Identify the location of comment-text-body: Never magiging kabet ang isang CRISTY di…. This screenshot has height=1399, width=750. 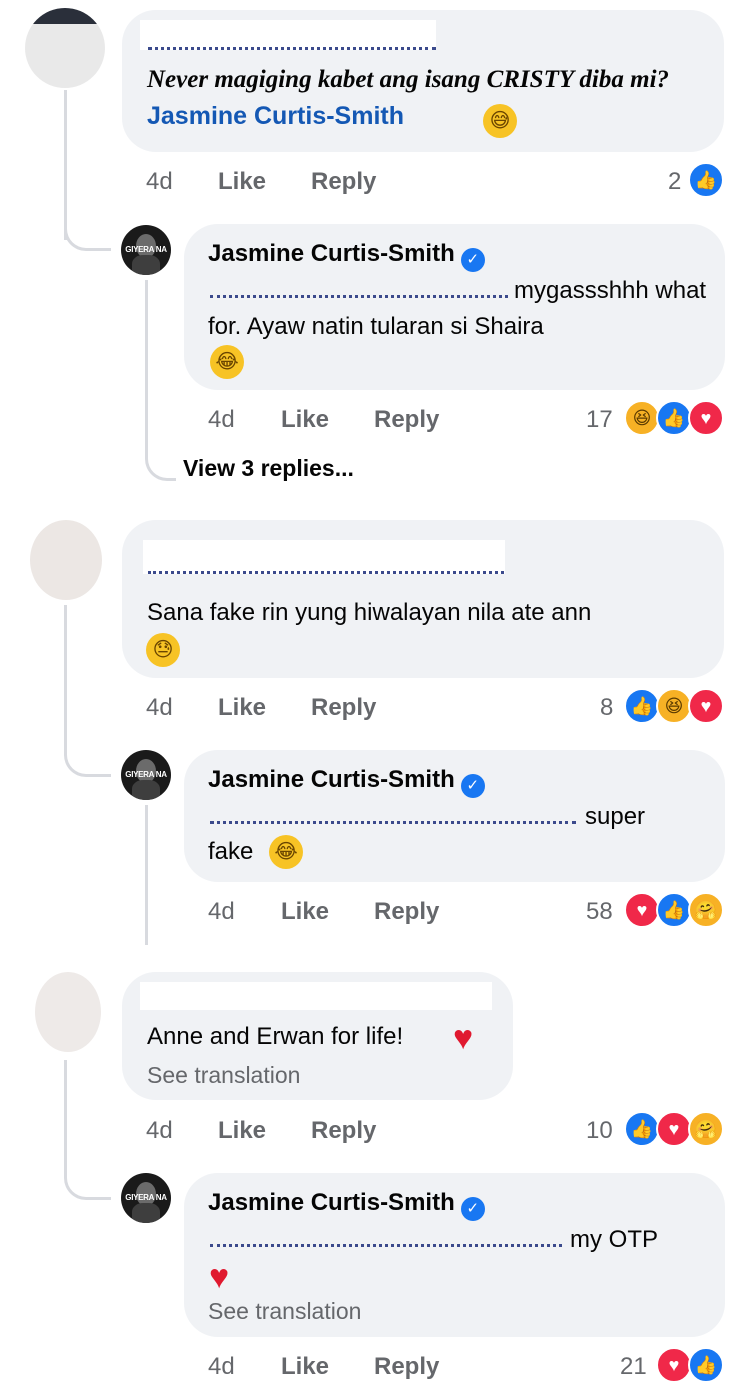
(408, 79).